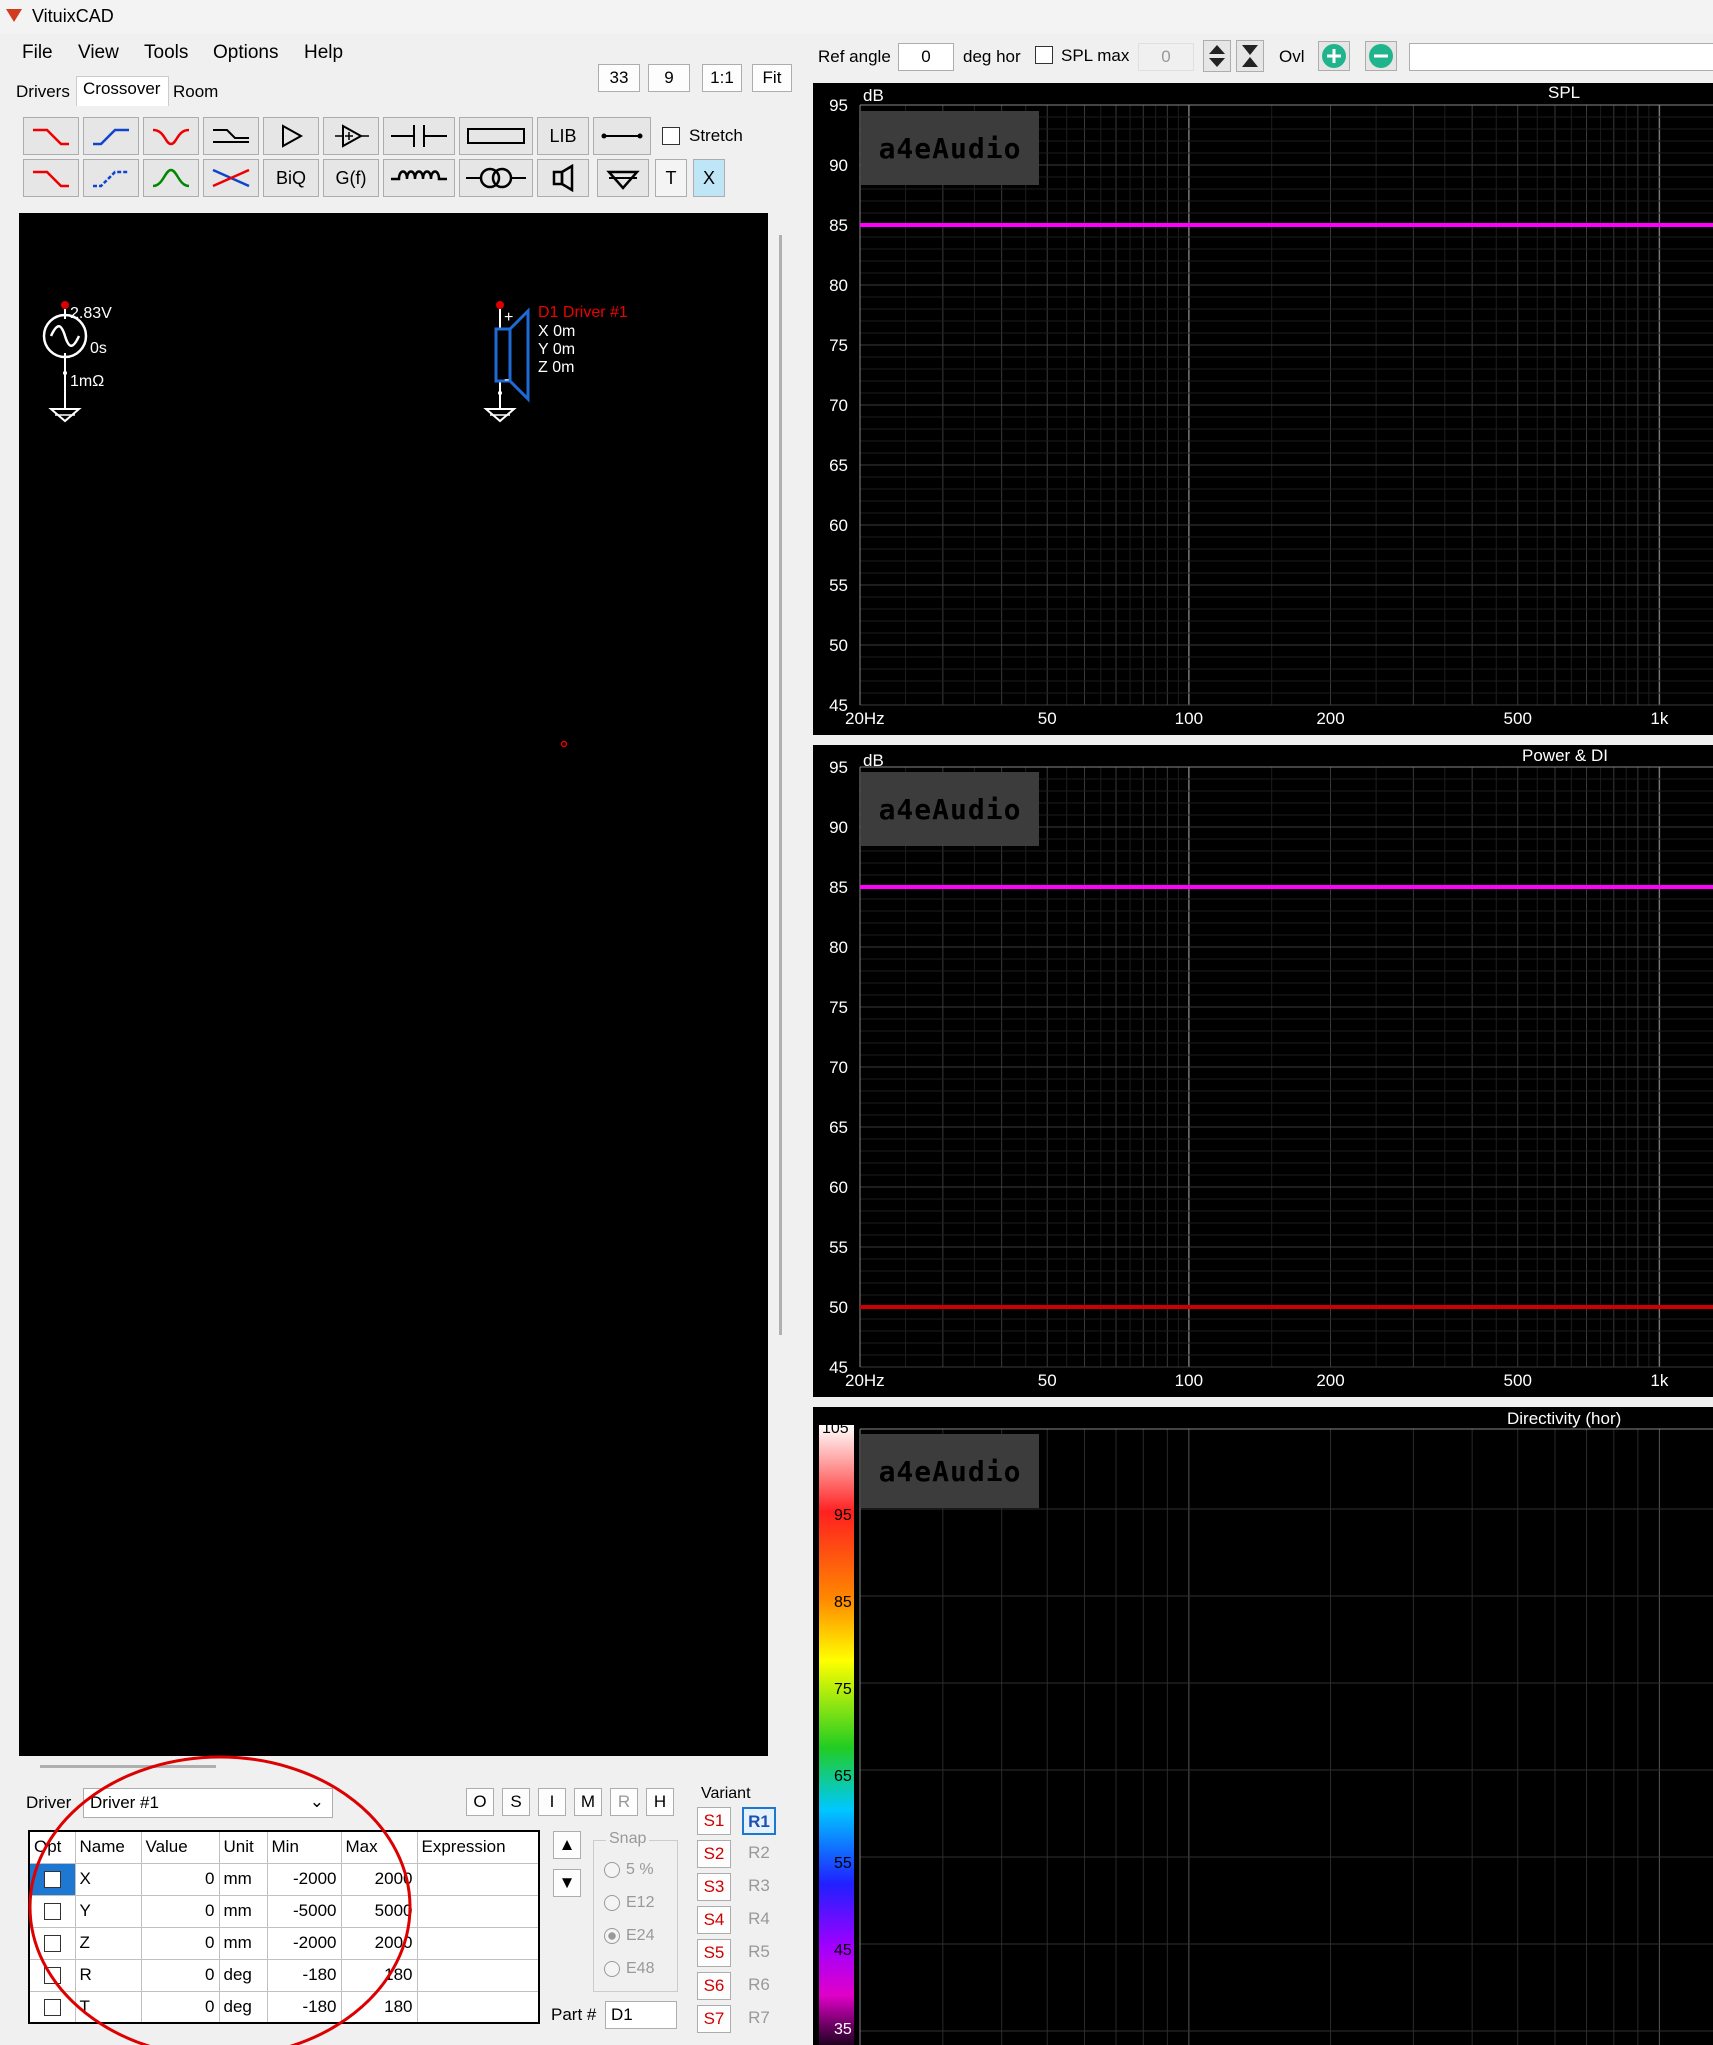 Image resolution: width=1713 pixels, height=2045 pixels. What do you see at coordinates (419, 178) in the screenshot?
I see `inductor-tool` at bounding box center [419, 178].